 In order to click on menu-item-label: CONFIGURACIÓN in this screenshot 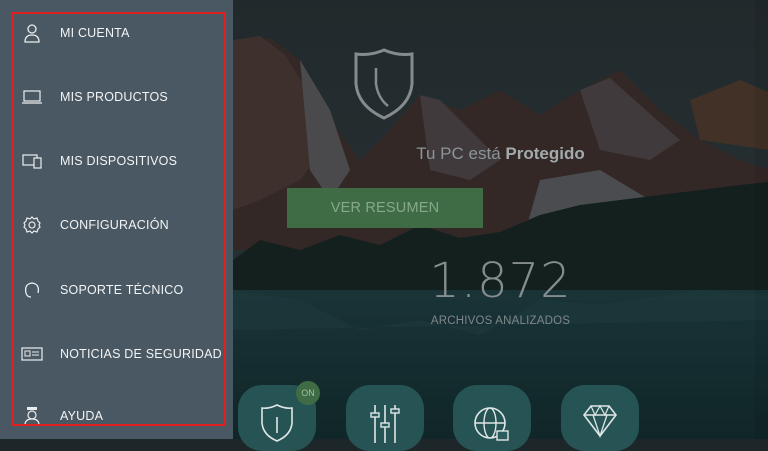, I will do `click(114, 225)`.